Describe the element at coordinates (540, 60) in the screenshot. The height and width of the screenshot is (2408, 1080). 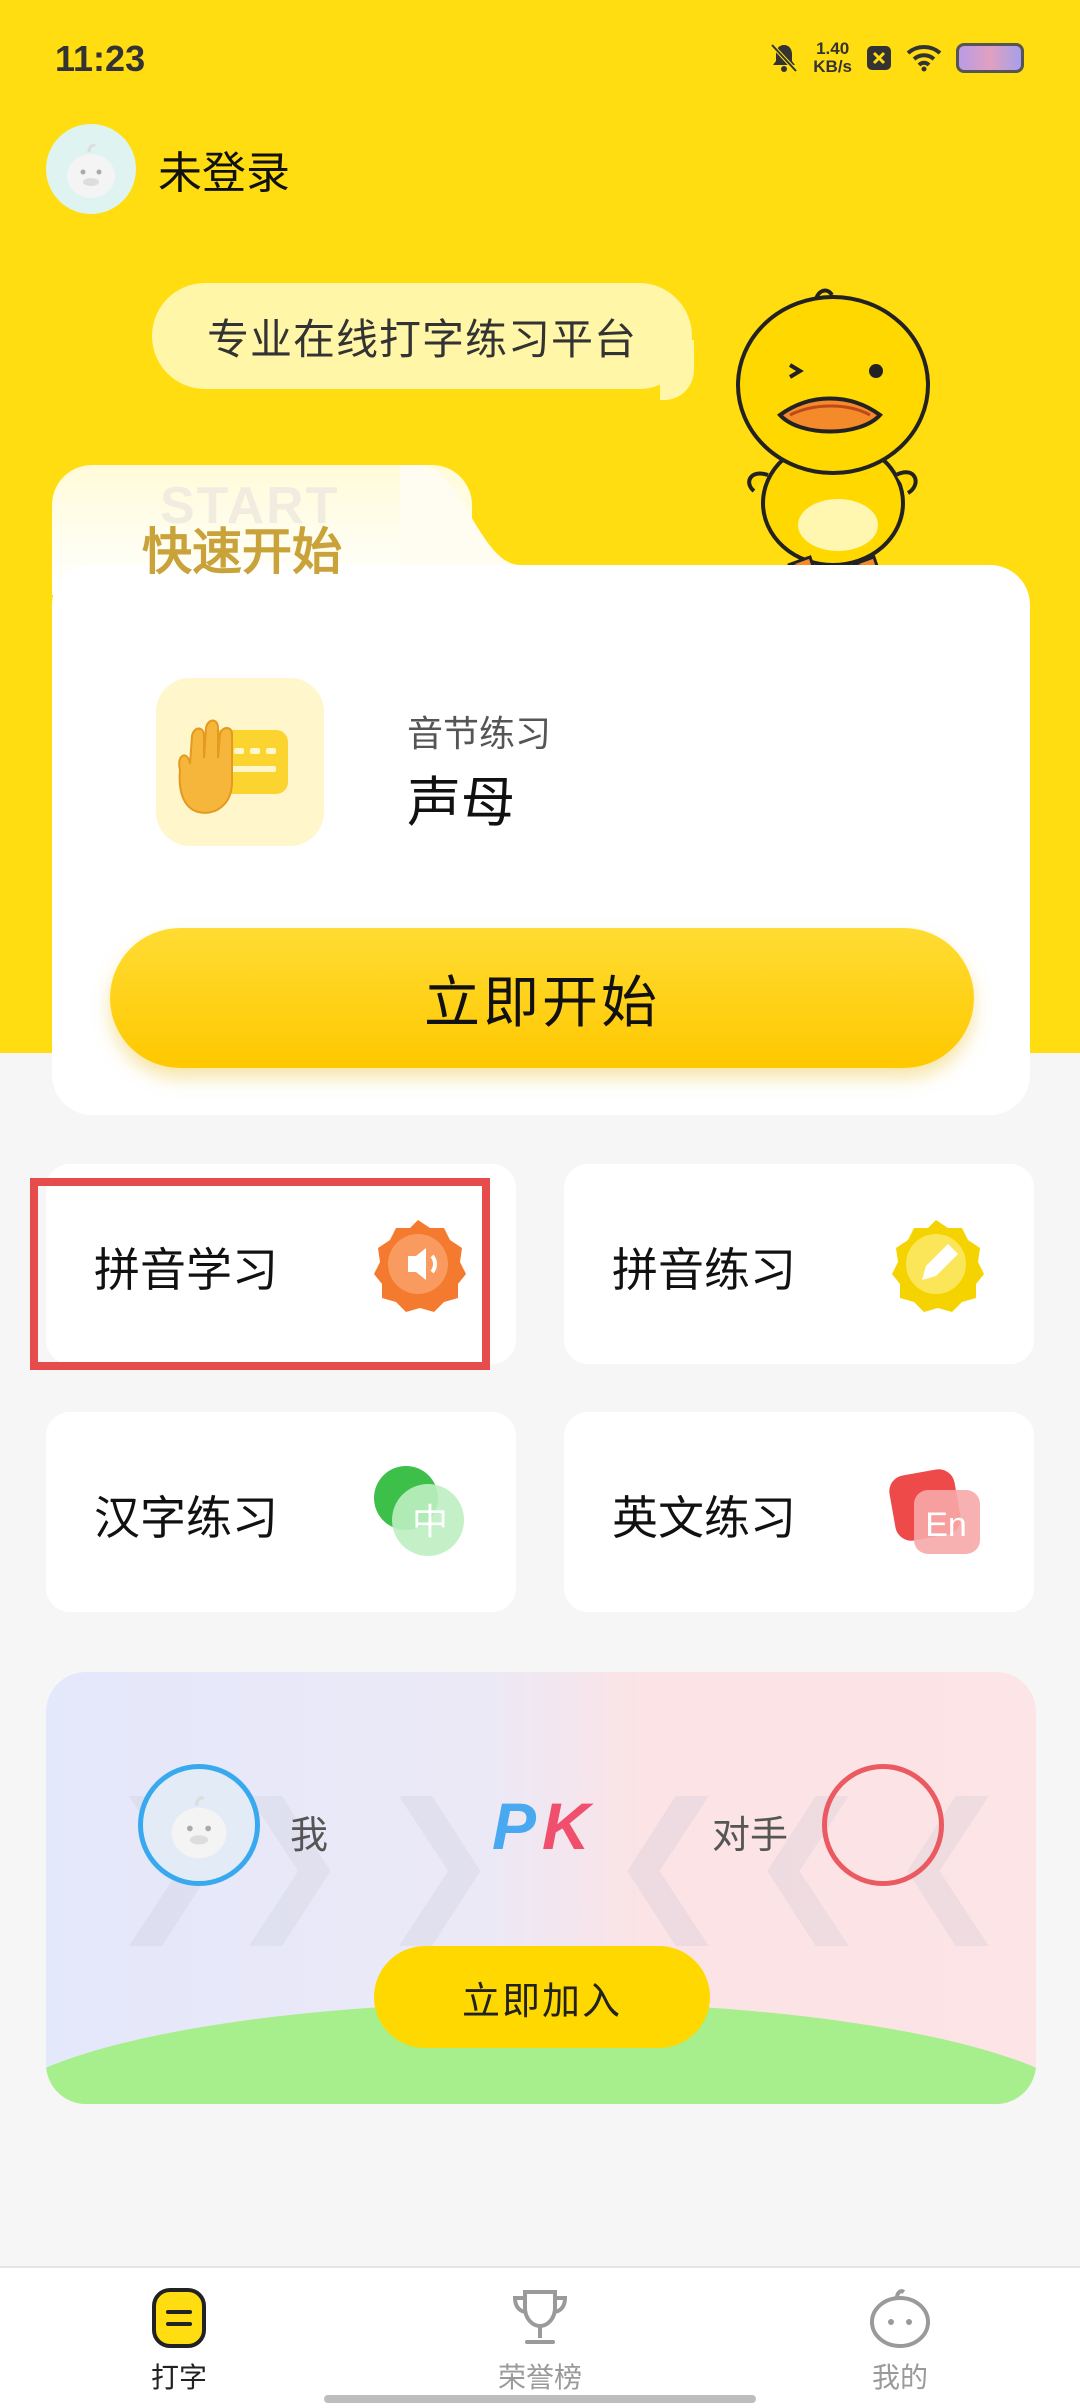
I see `status-bar: 11:23 1.40 KB/s` at that location.